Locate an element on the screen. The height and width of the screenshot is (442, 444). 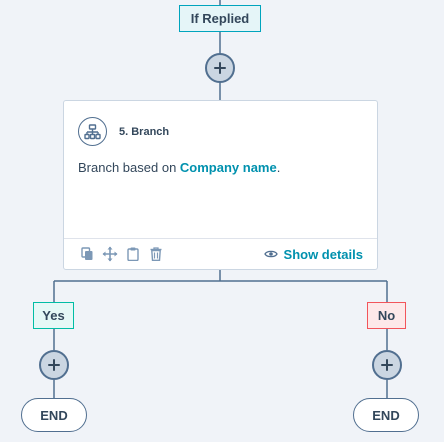
end-node-yes: END is located at coordinates (54, 415).